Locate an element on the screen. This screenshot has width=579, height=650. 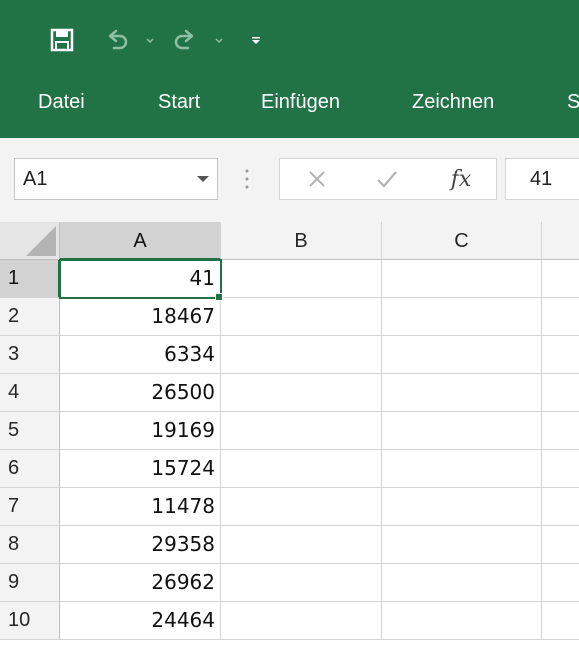
cell-a: 6334 is located at coordinates (140, 355).